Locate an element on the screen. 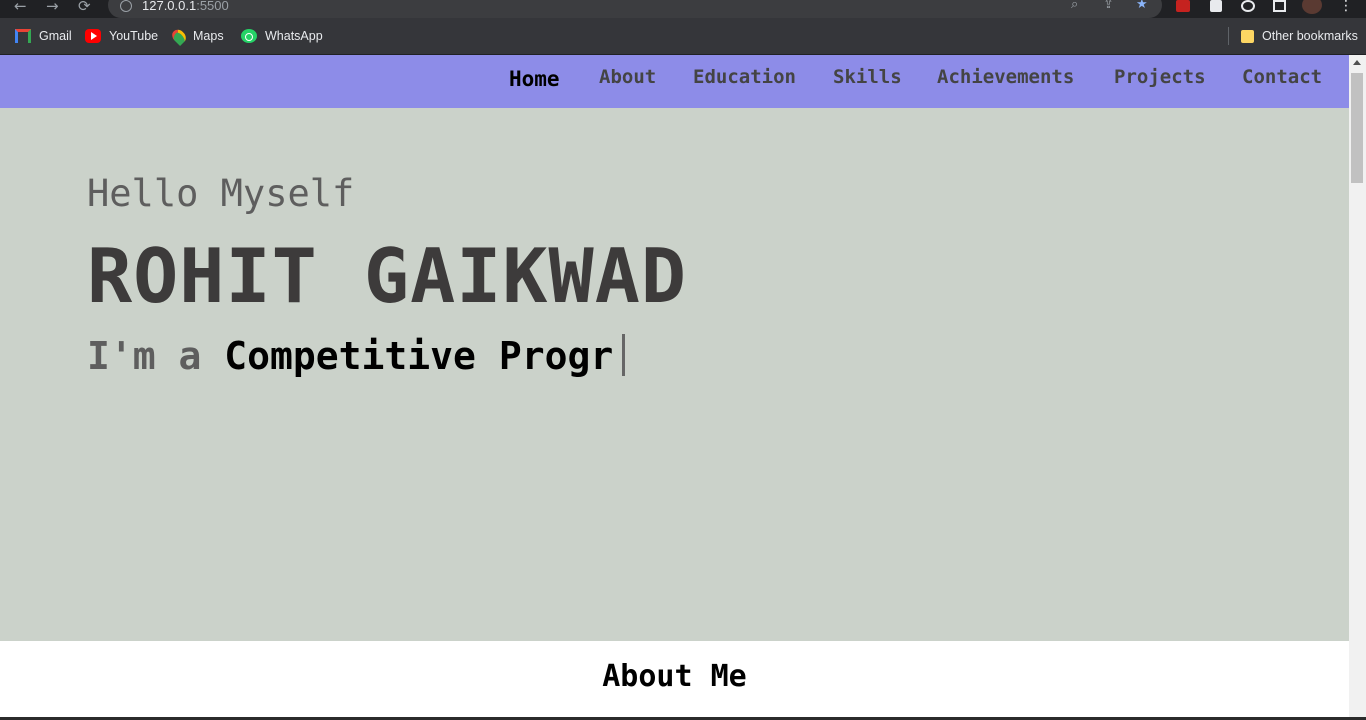 This screenshot has height=720, width=1366. other-bookmarks: Other bookmarks is located at coordinates (1299, 36).